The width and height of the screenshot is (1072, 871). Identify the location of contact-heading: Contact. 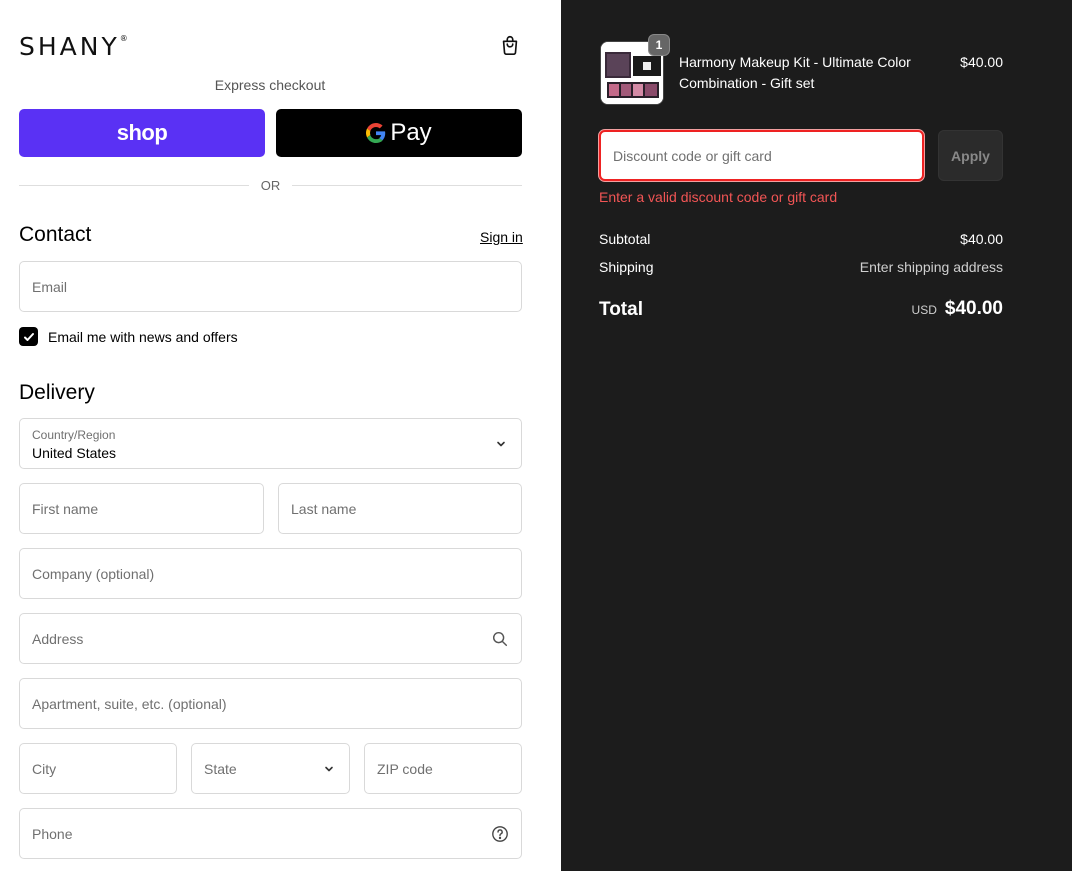
(55, 234).